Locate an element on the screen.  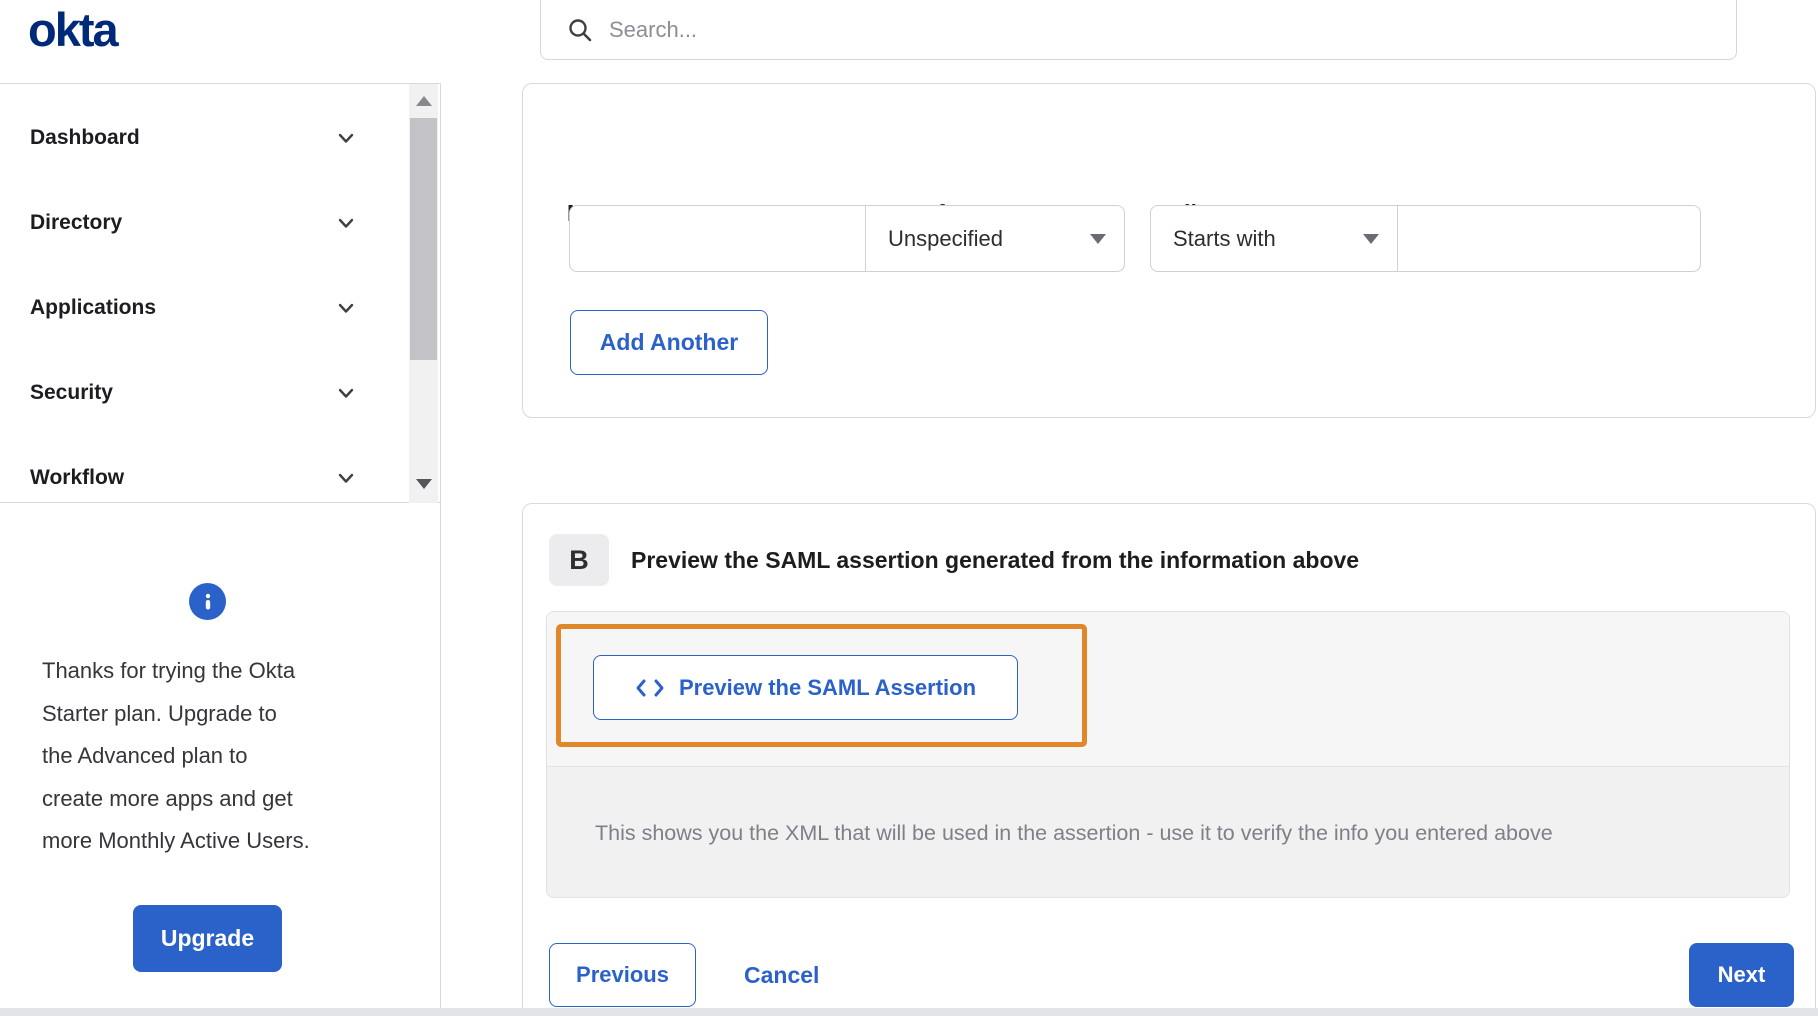
name-input is located at coordinates (717, 238).